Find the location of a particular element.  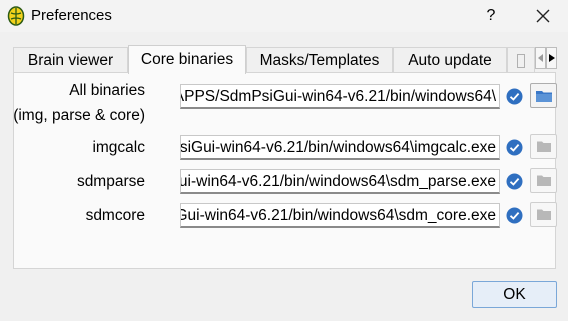

tab-core-binaries: Core binaries is located at coordinates (187, 59).